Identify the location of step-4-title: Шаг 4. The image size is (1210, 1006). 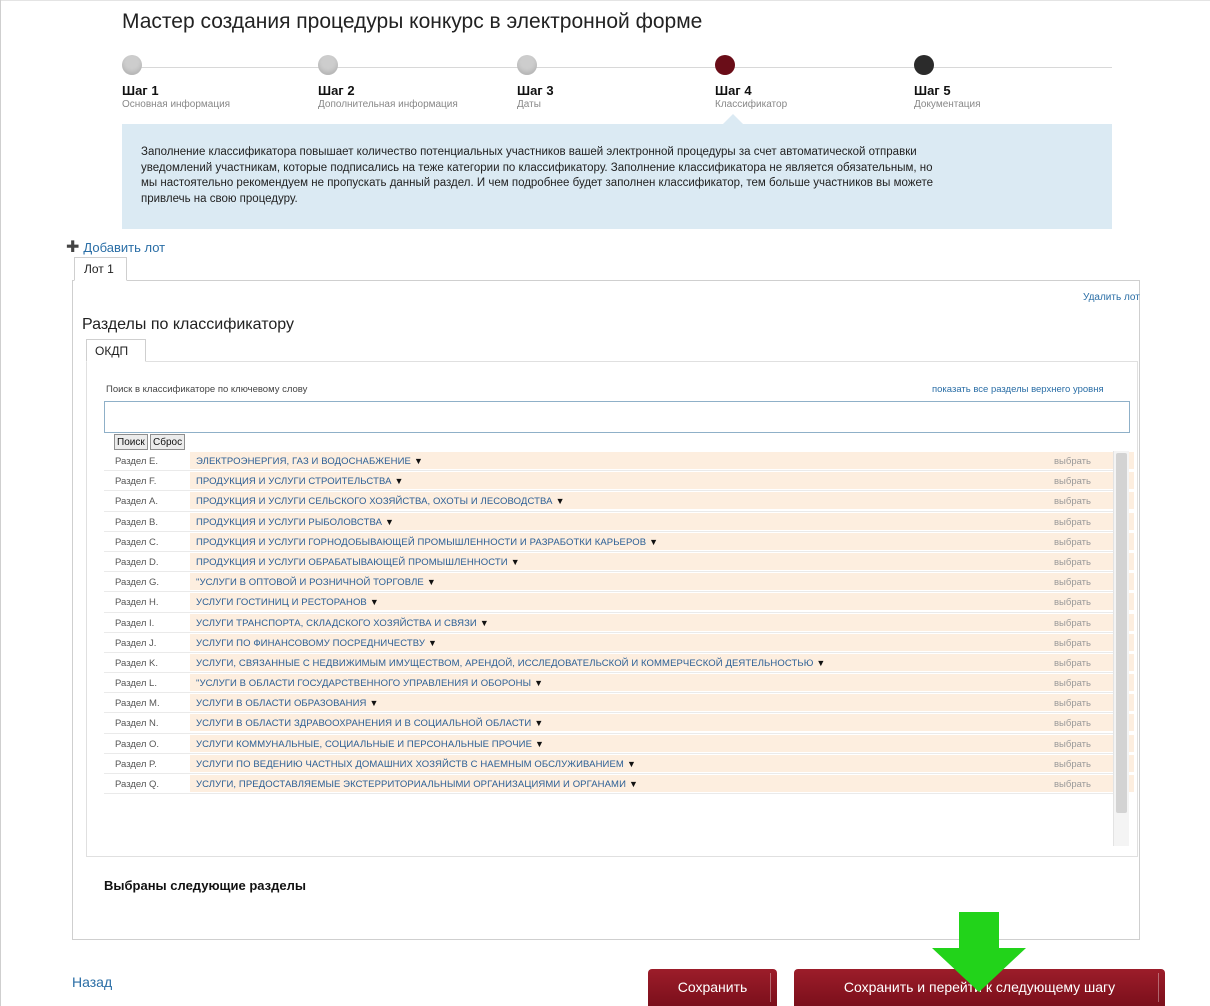
(733, 90).